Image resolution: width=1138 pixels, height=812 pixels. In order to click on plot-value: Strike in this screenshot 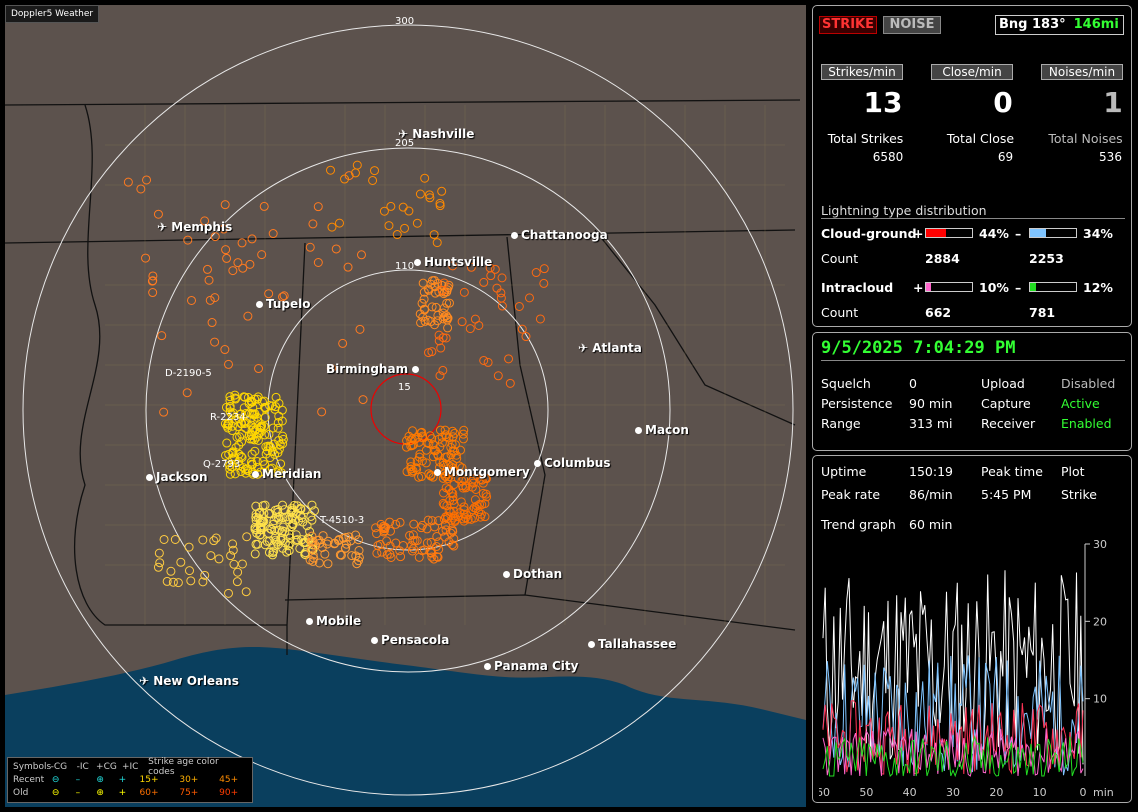, I will do `click(1079, 494)`.